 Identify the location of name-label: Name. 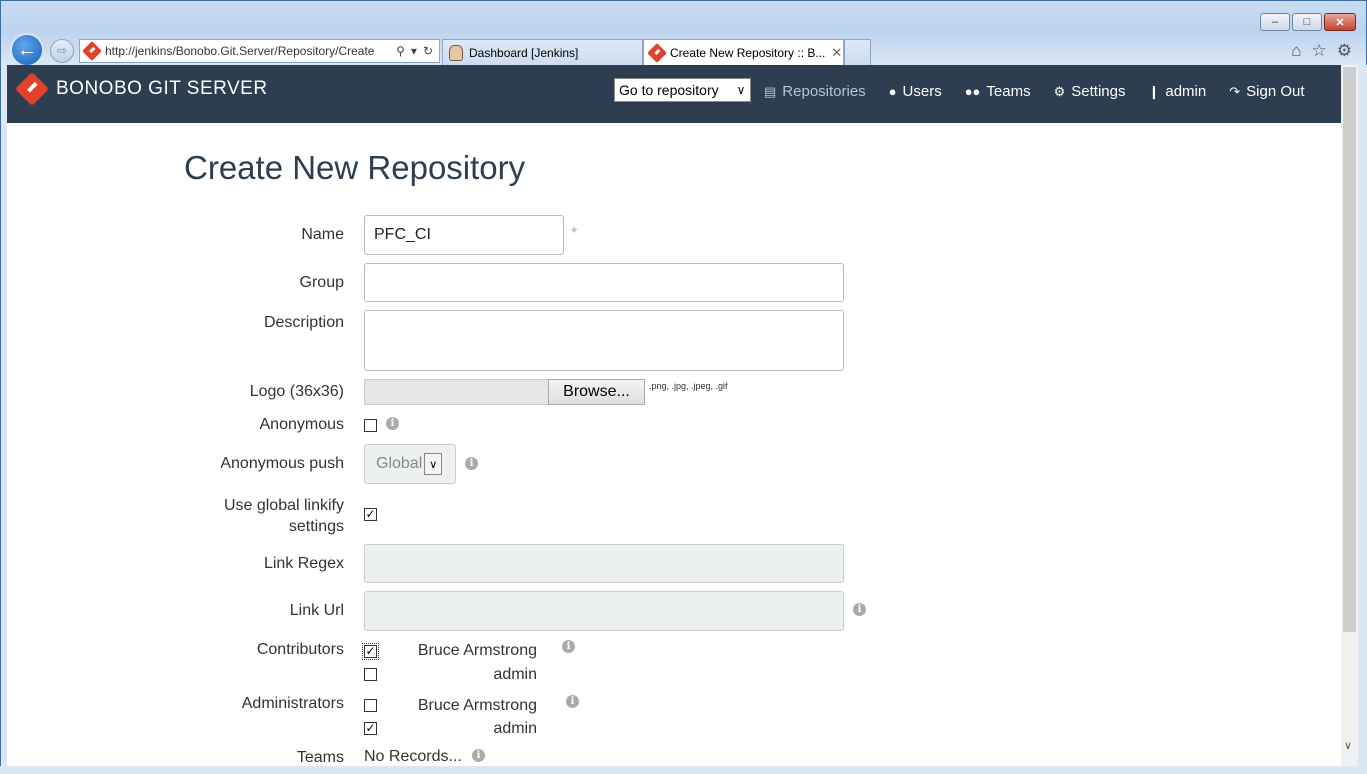
(322, 234).